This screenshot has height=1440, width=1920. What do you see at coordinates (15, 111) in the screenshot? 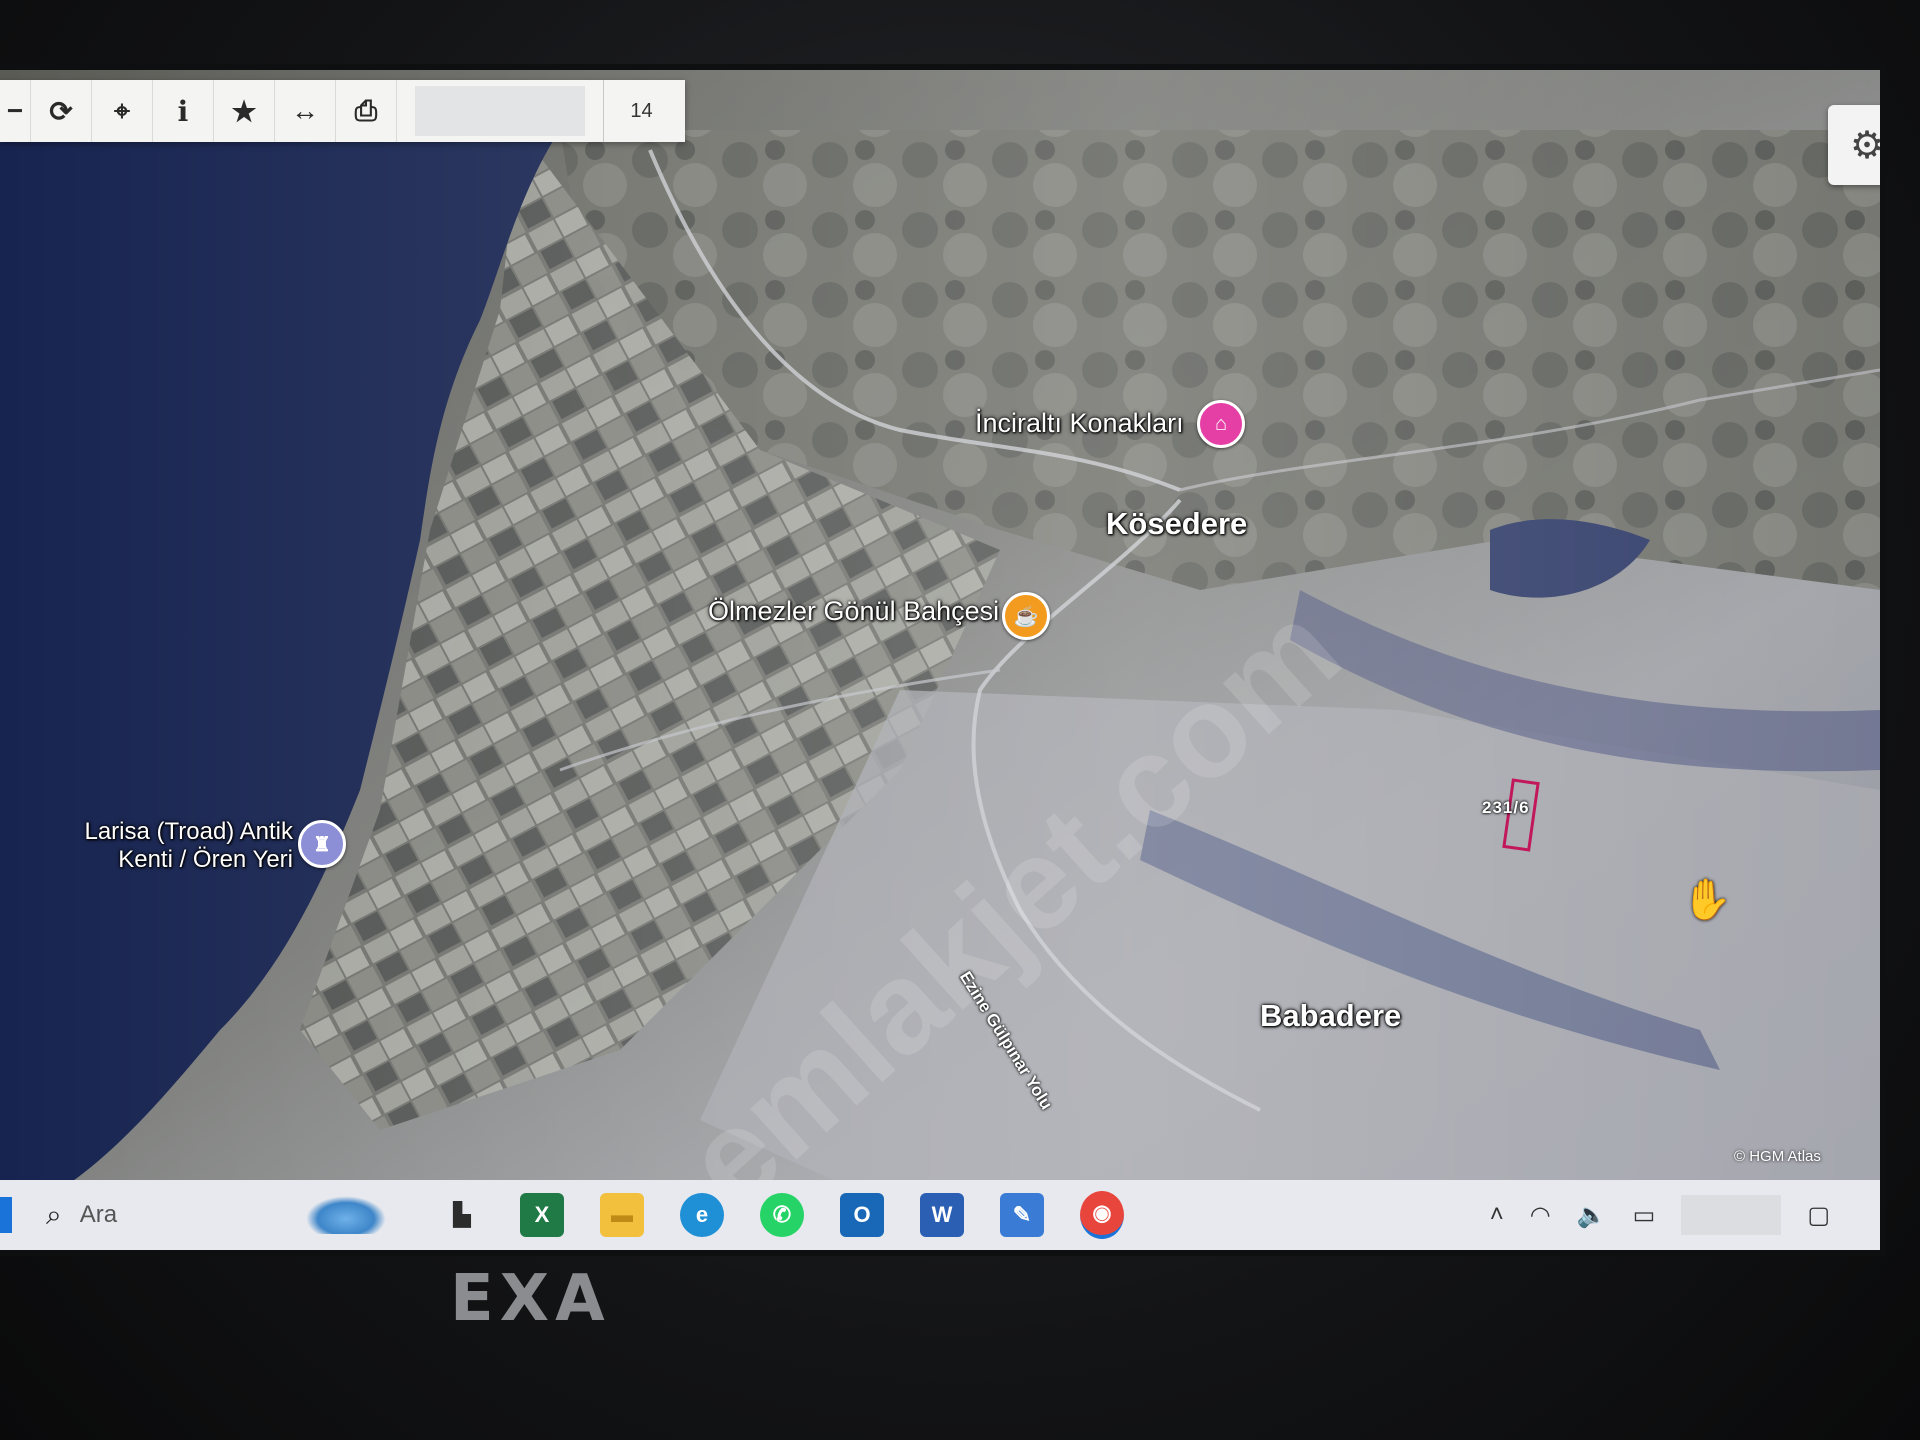
I see `zoom-out-button: −` at bounding box center [15, 111].